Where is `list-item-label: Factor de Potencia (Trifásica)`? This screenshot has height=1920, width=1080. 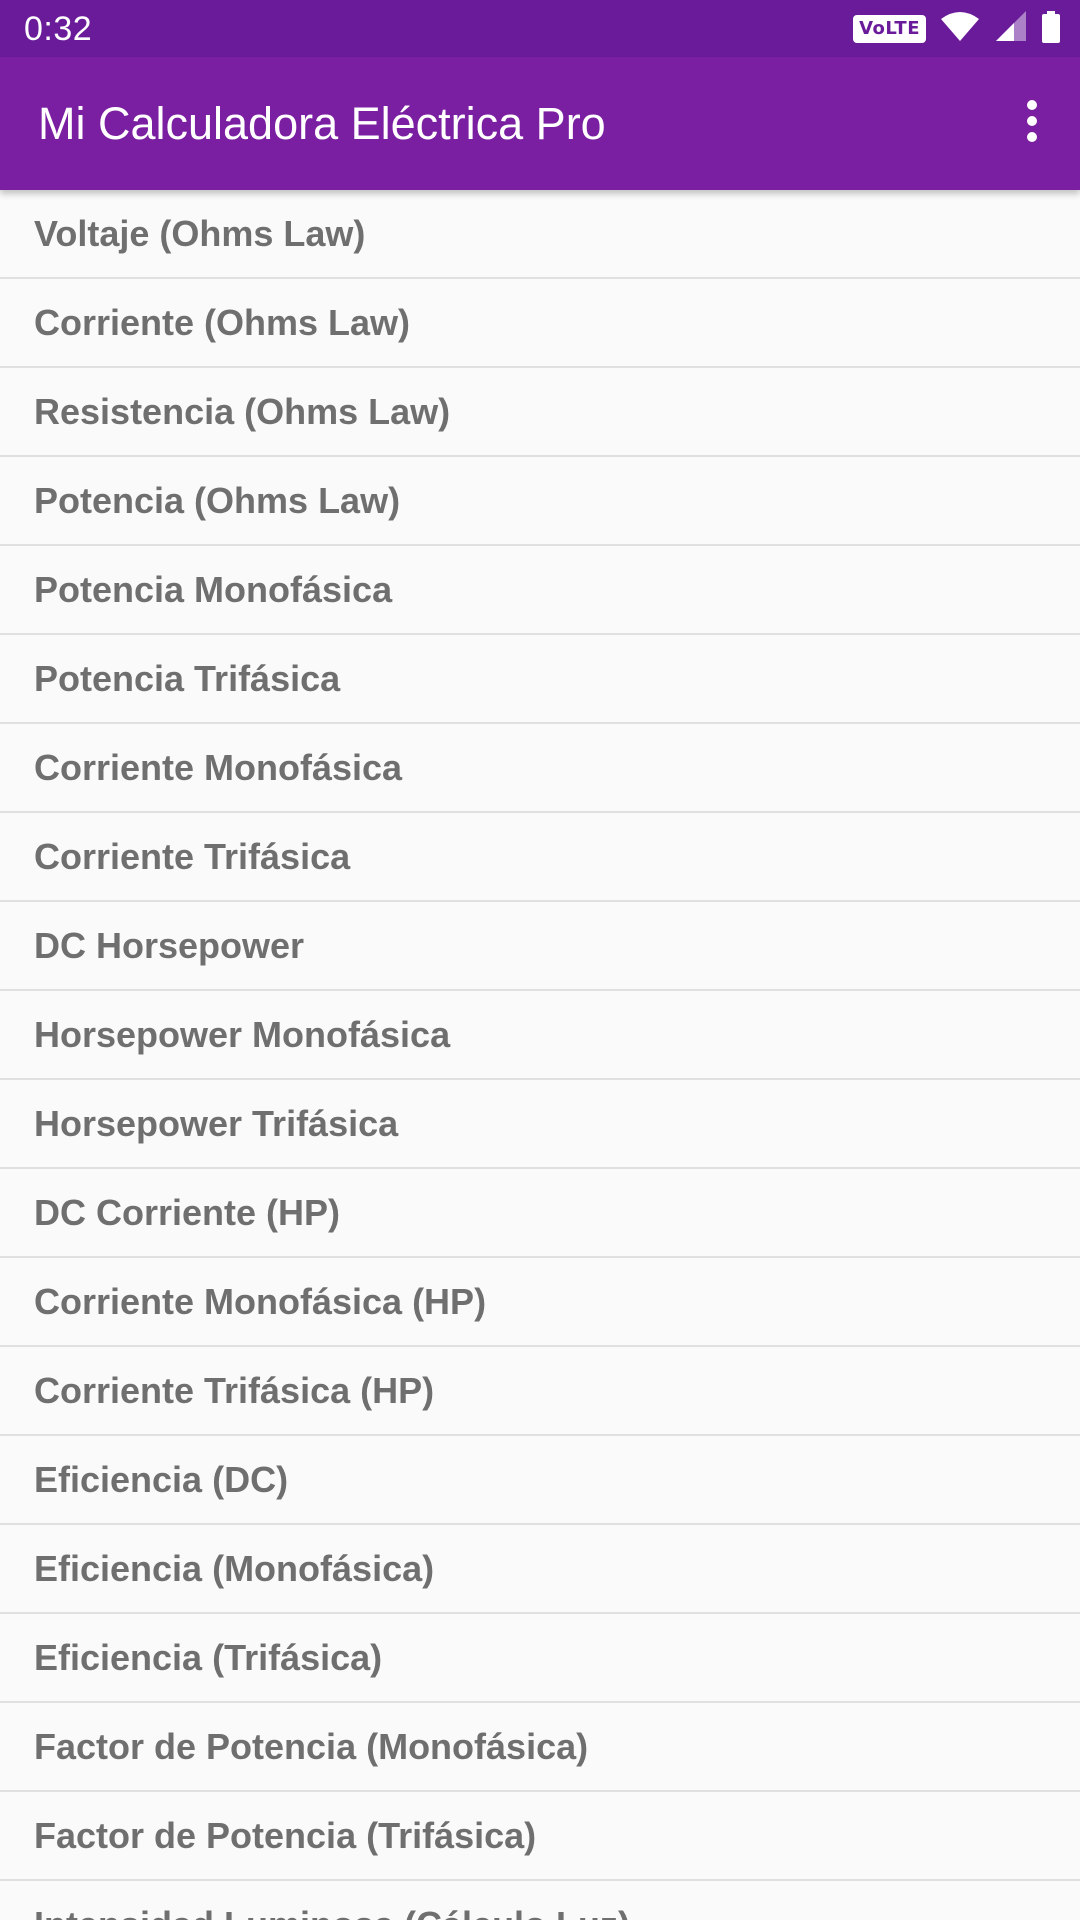 list-item-label: Factor de Potencia (Trifásica) is located at coordinates (285, 1835).